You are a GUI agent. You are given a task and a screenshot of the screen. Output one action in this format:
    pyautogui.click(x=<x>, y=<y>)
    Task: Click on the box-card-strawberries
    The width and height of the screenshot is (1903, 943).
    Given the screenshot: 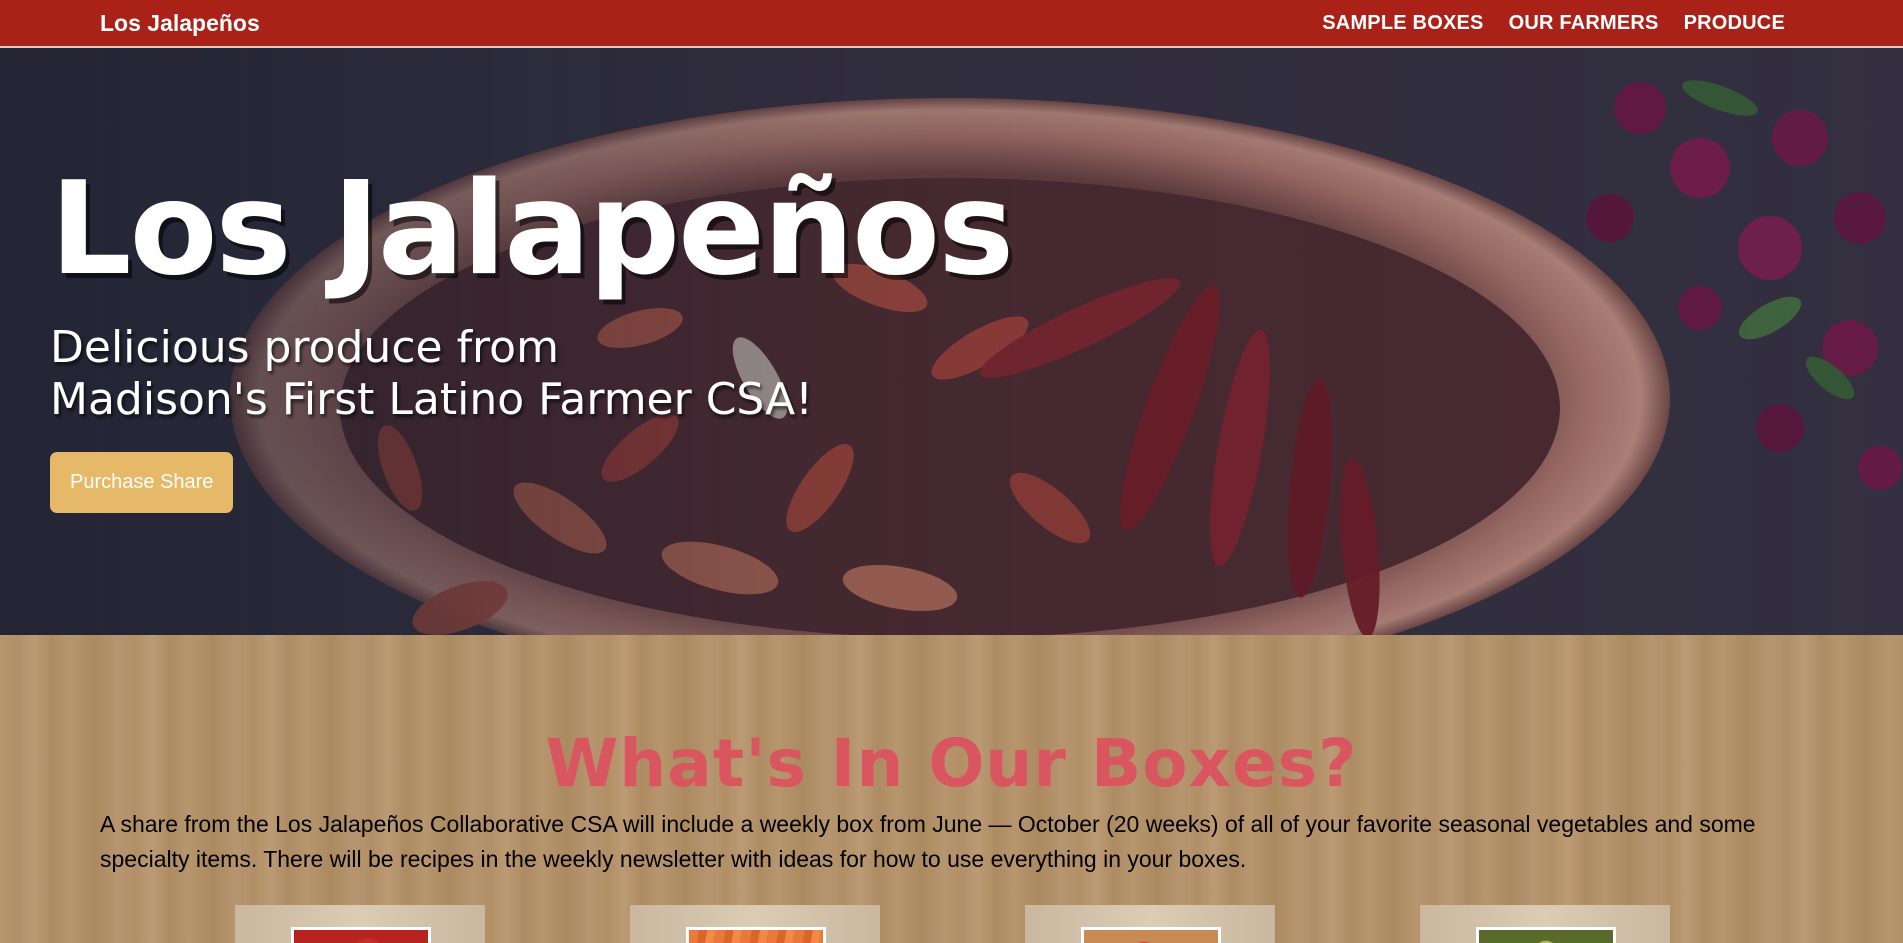 What is the action you would take?
    pyautogui.click(x=360, y=924)
    